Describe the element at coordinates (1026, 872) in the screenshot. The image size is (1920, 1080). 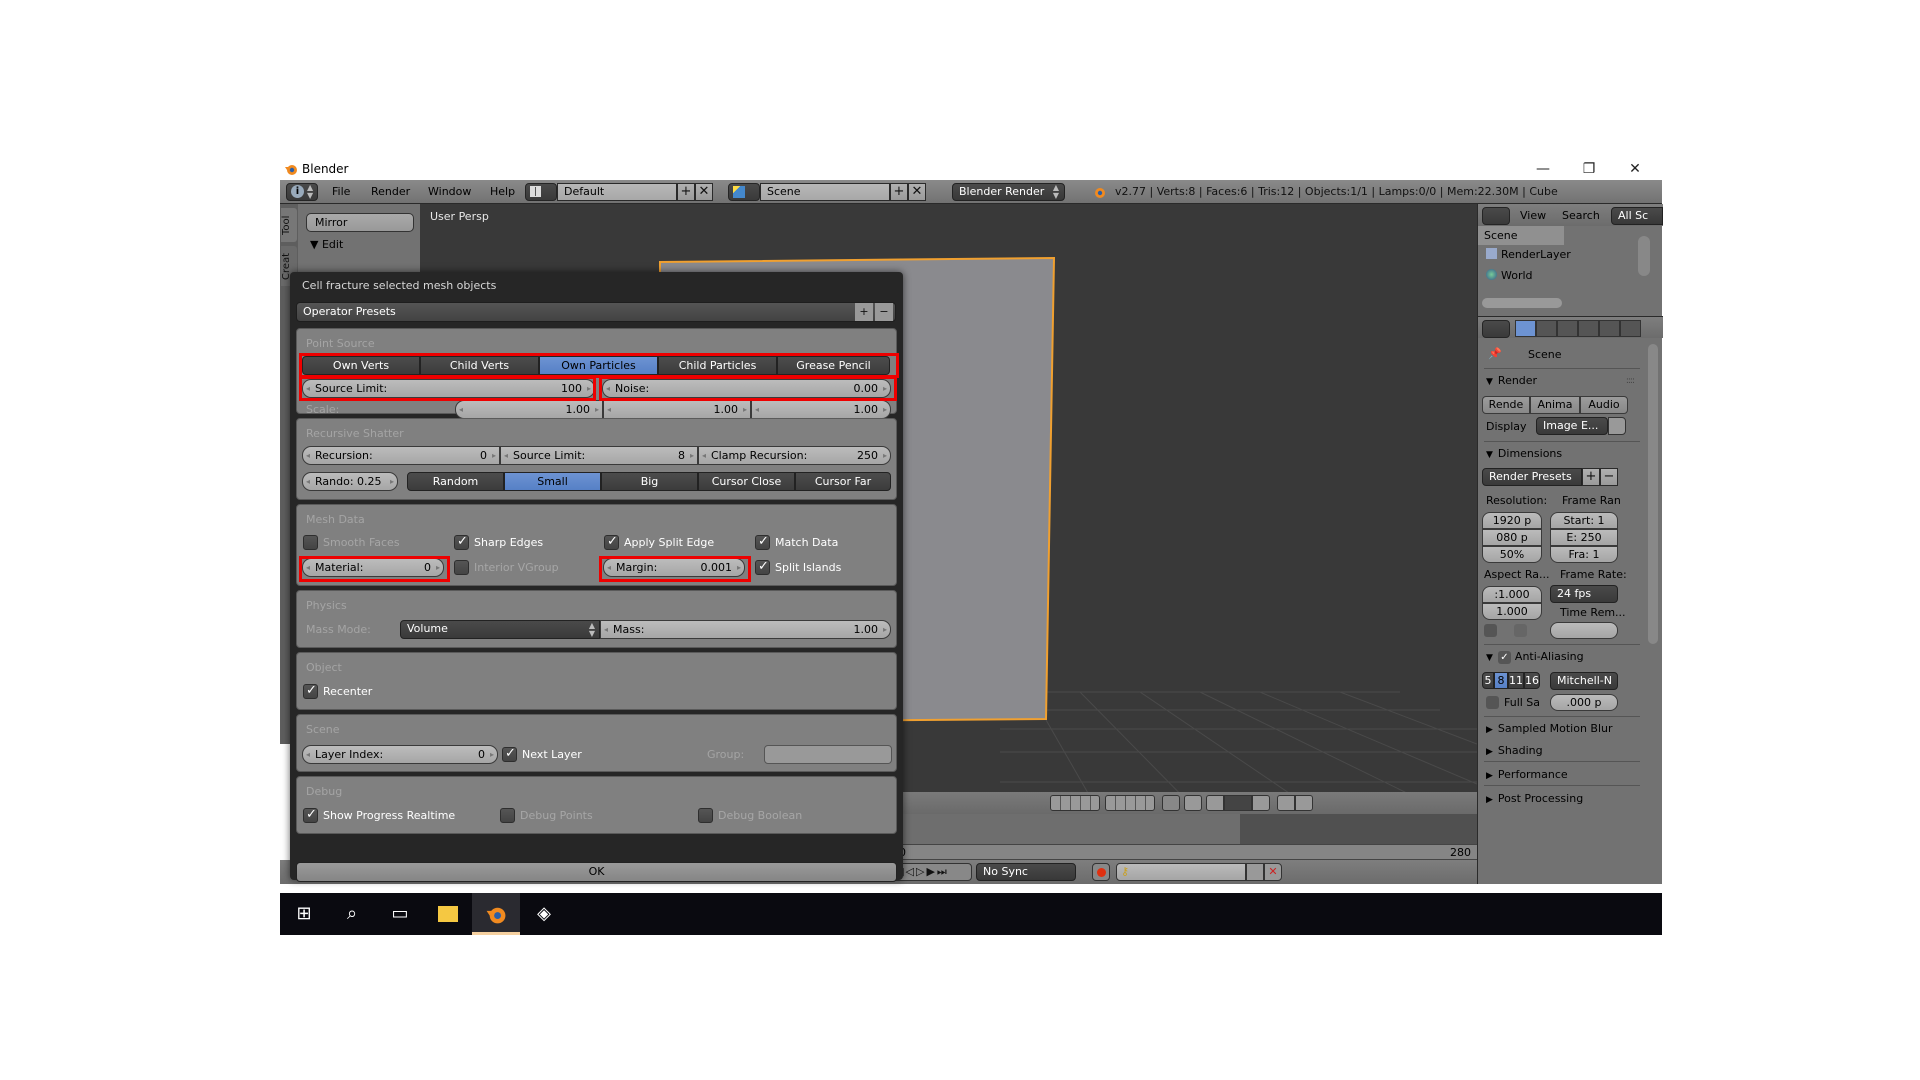
I see `sync-mode-dropdown: No Sync` at that location.